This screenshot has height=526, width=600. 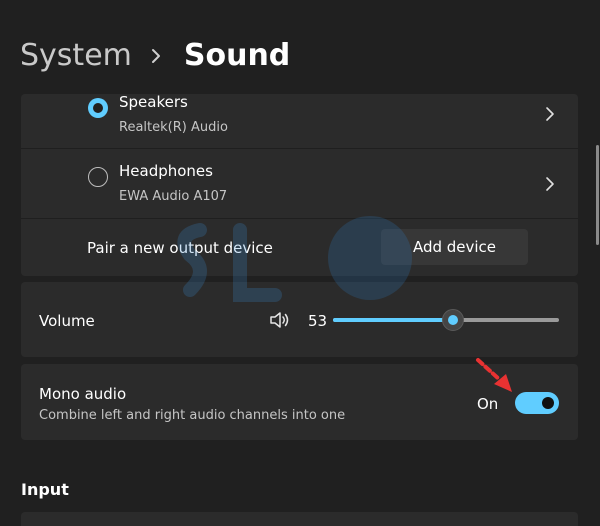 What do you see at coordinates (173, 196) in the screenshot?
I see `device-detail: EWA Audio A107` at bounding box center [173, 196].